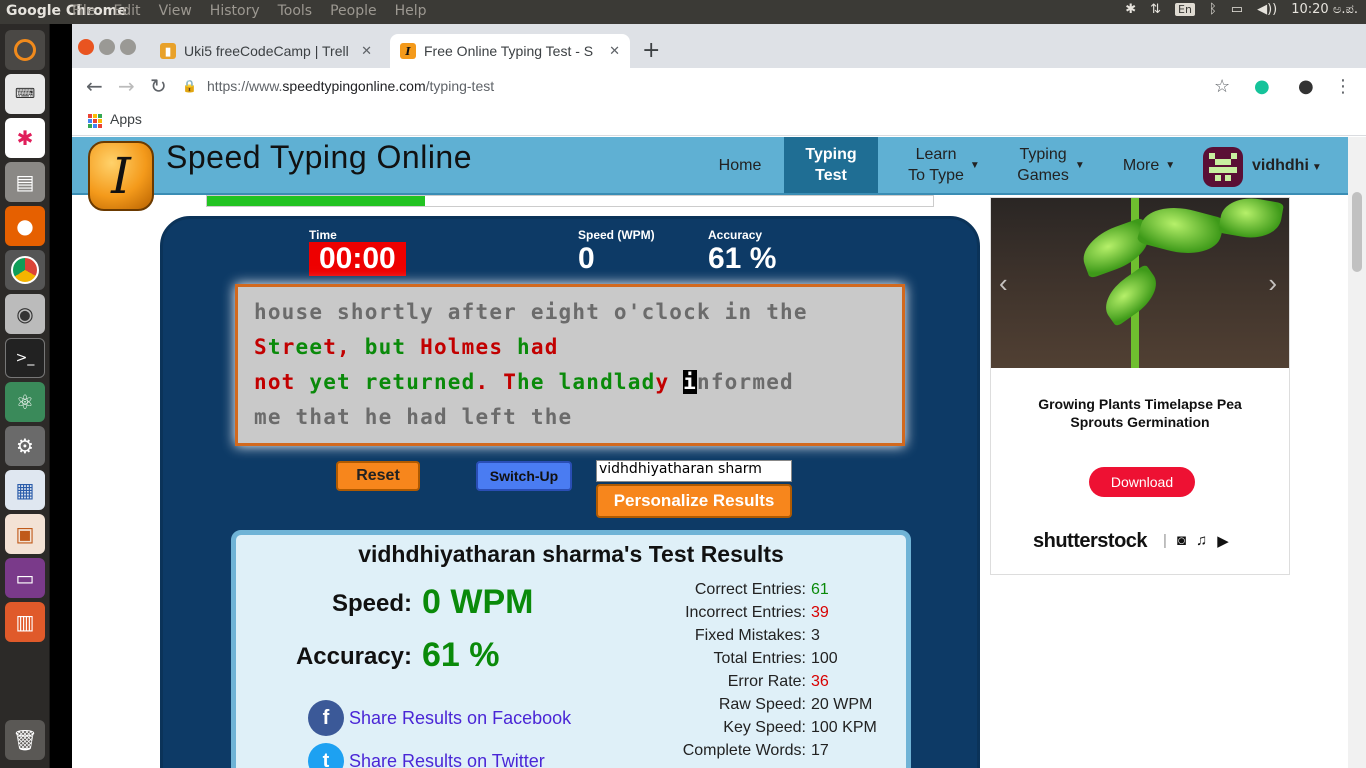 The height and width of the screenshot is (768, 1366). I want to click on stat-key: Key Speed:, so click(764, 727).